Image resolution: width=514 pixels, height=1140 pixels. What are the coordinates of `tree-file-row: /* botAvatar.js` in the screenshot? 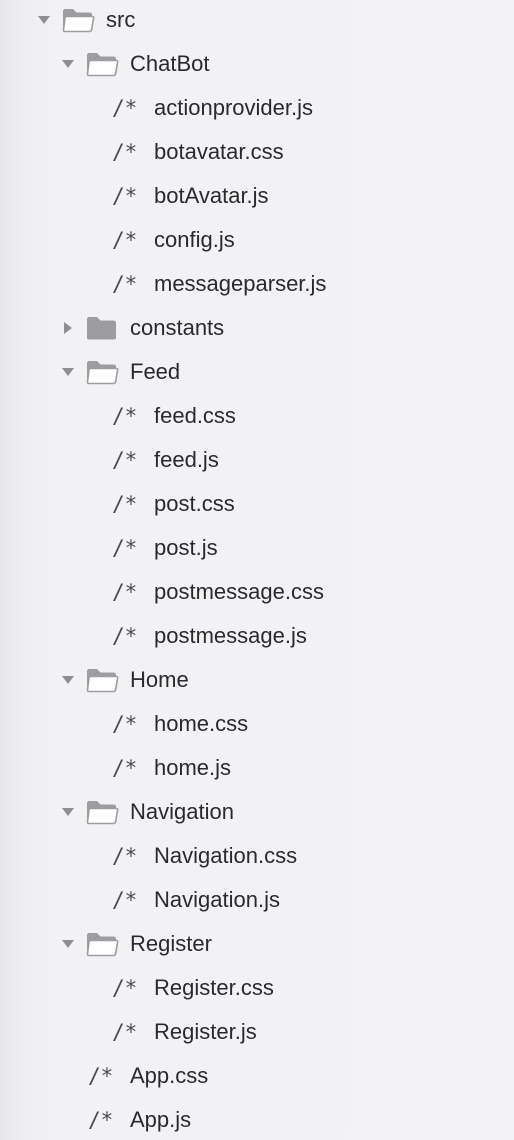 It's located at (257, 196).